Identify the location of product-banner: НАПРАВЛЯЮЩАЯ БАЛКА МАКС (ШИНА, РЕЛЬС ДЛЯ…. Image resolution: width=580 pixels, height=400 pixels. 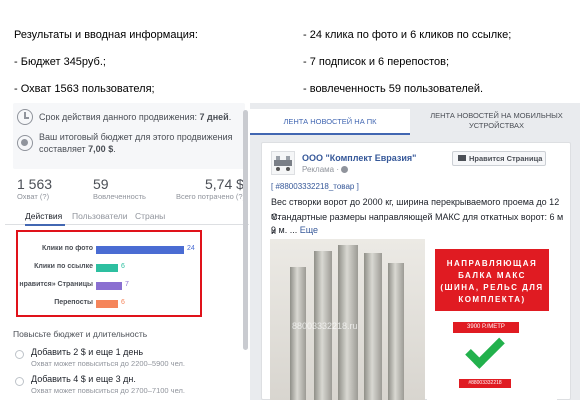
(492, 319).